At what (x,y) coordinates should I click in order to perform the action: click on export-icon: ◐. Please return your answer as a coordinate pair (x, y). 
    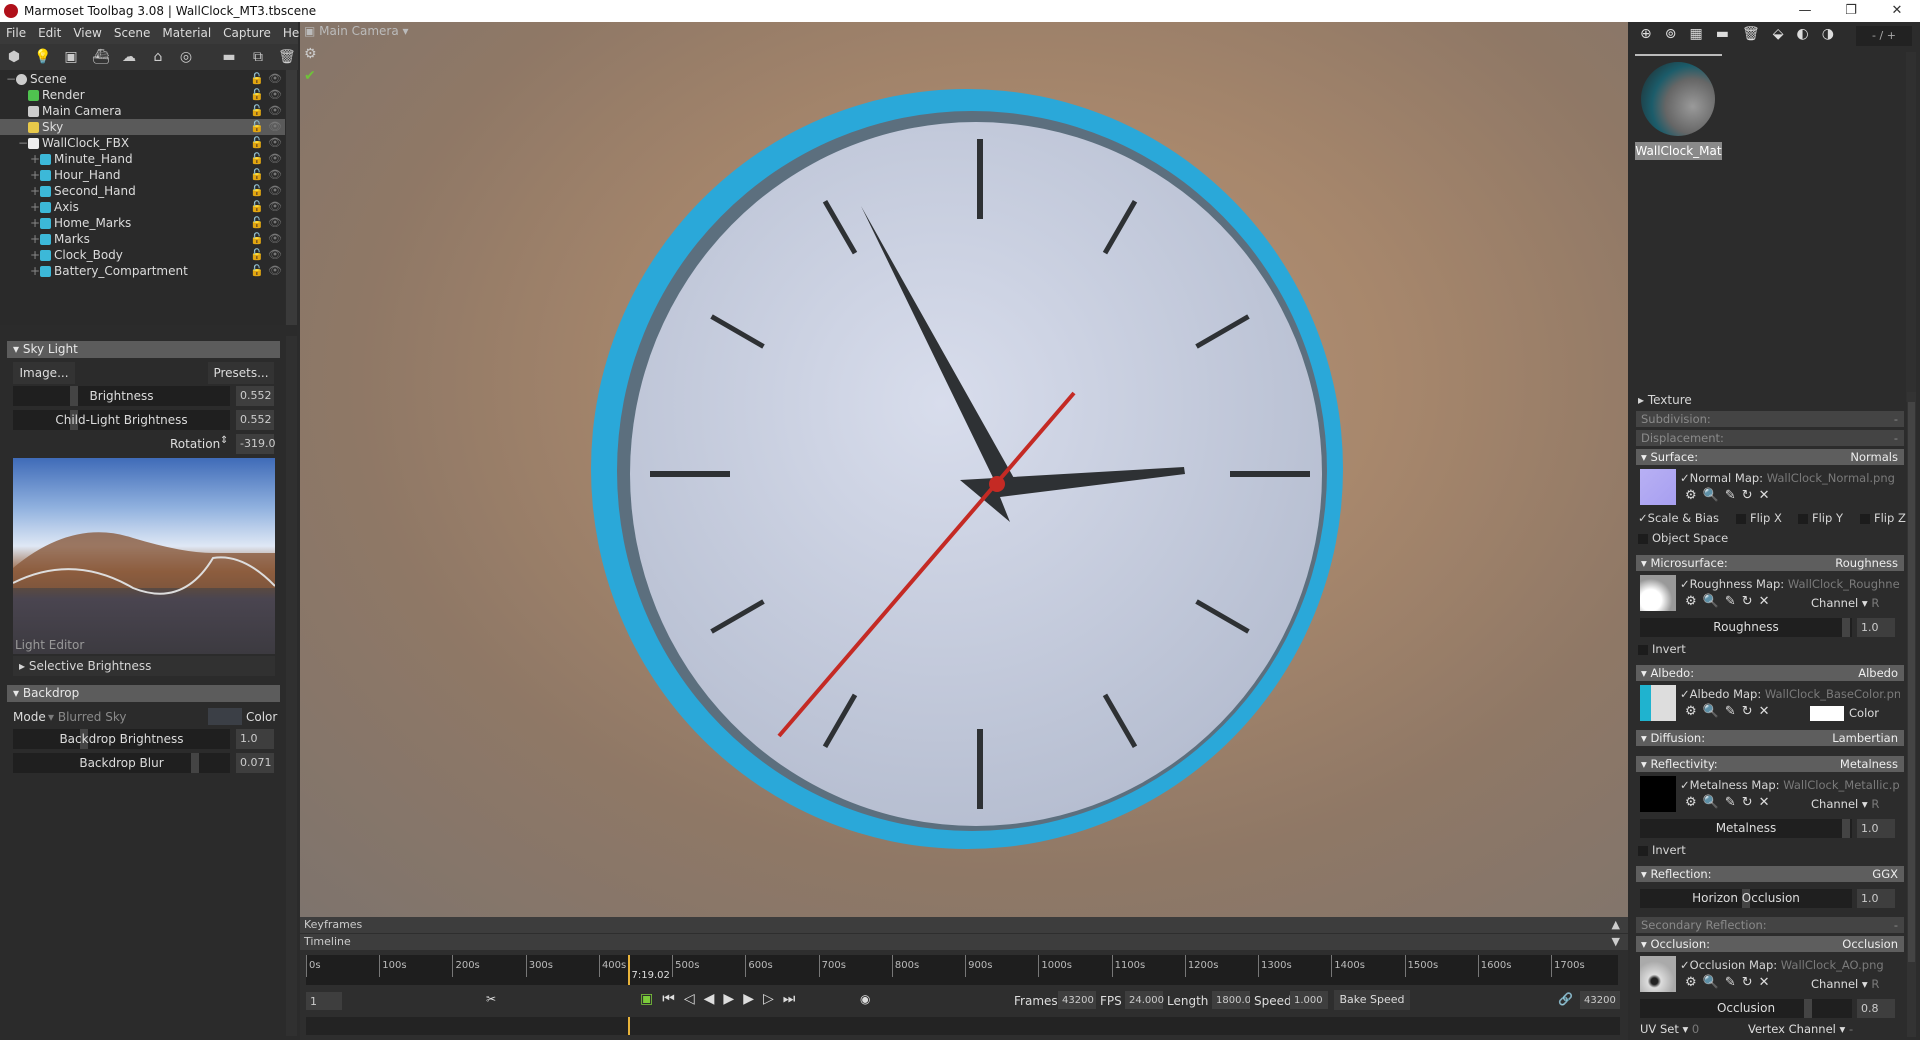
    Looking at the image, I should click on (1809, 34).